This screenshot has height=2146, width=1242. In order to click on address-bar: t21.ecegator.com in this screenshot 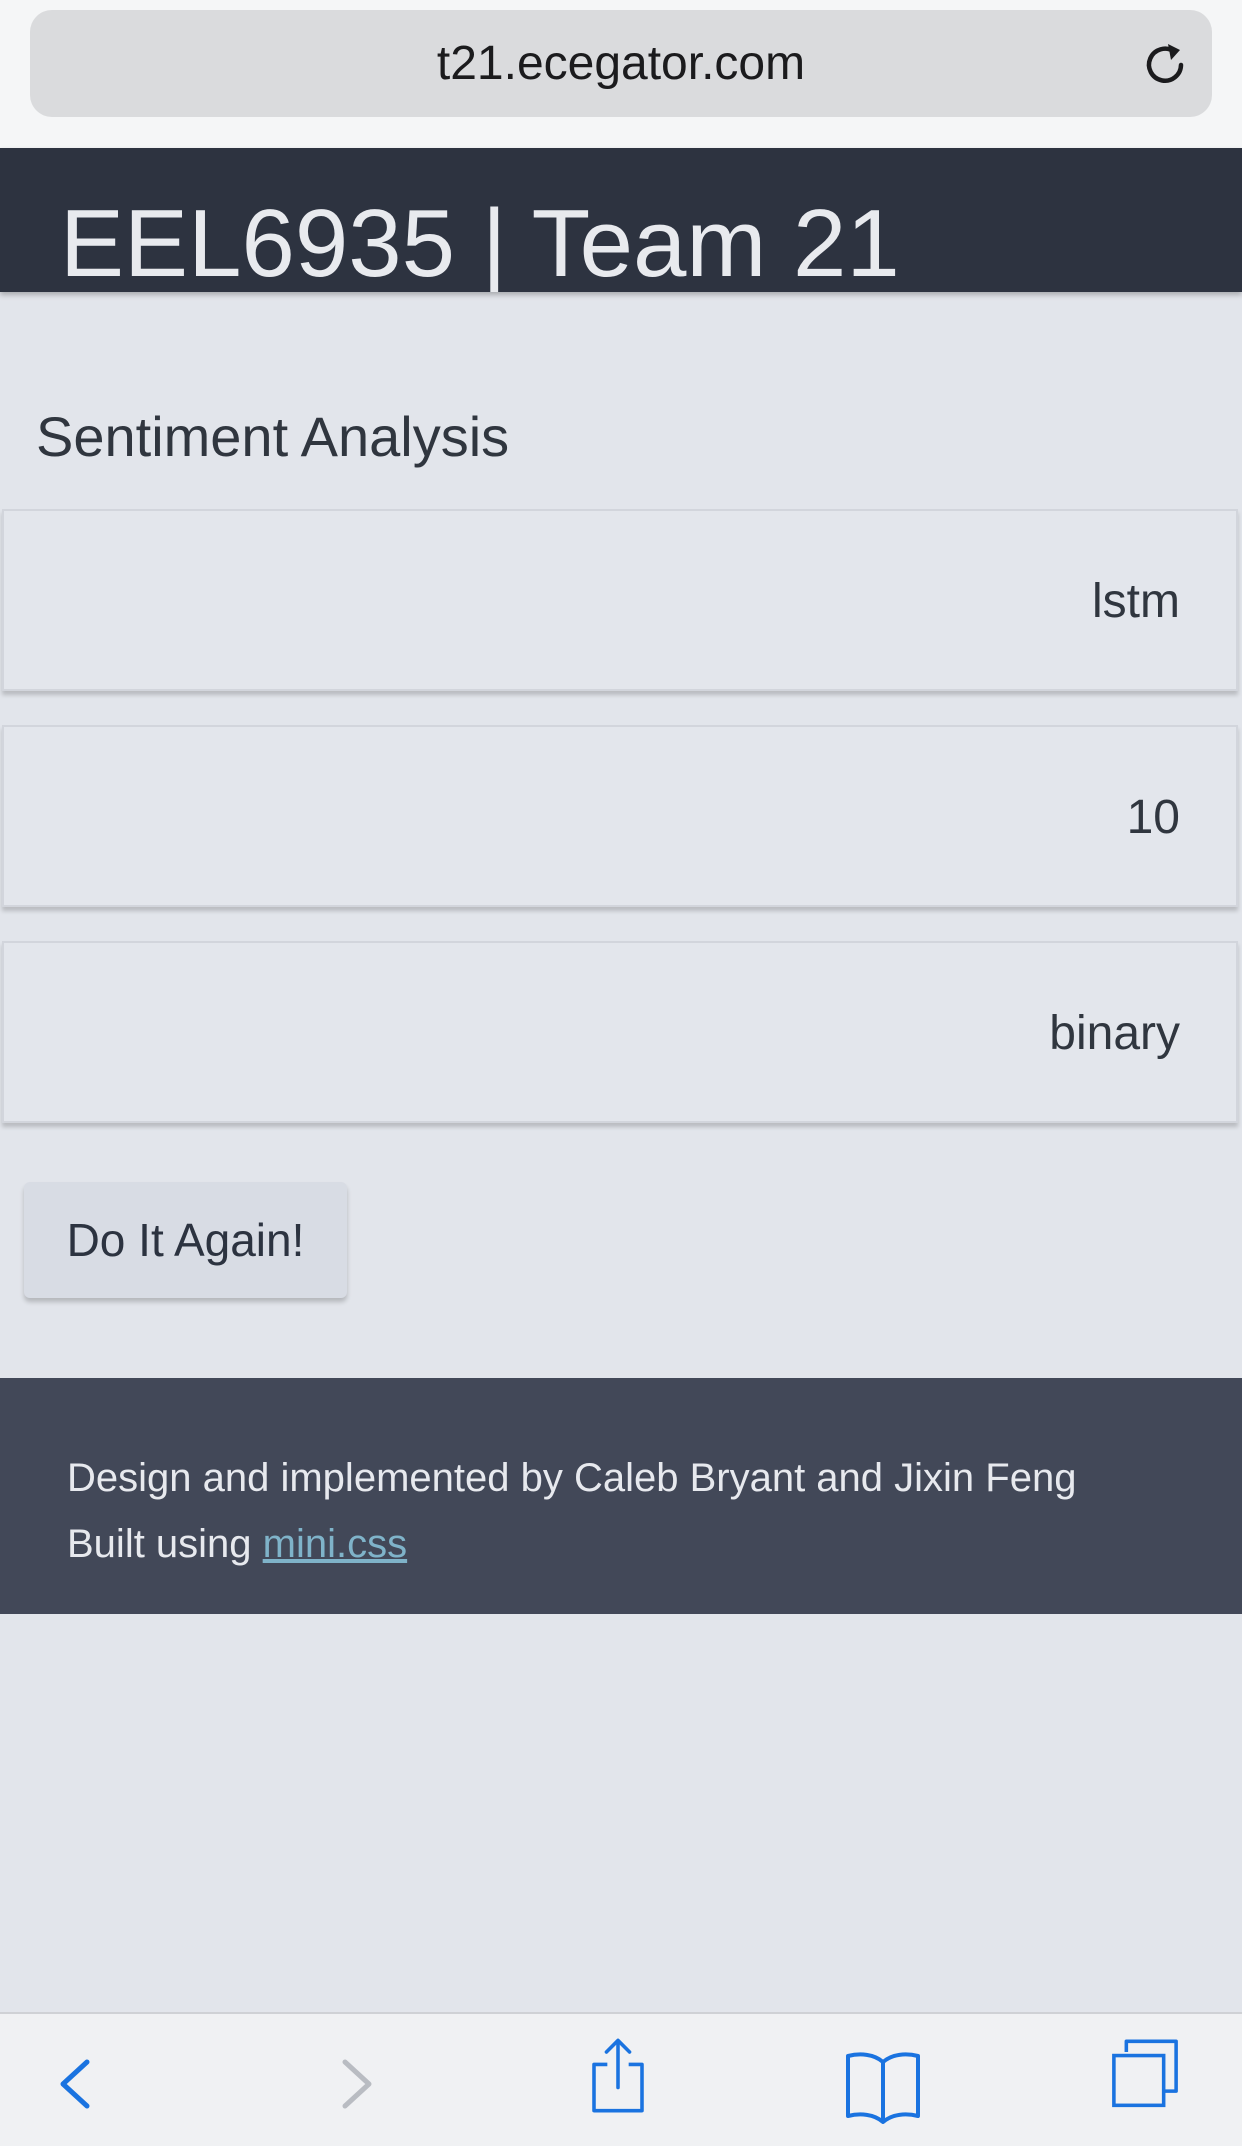, I will do `click(621, 63)`.